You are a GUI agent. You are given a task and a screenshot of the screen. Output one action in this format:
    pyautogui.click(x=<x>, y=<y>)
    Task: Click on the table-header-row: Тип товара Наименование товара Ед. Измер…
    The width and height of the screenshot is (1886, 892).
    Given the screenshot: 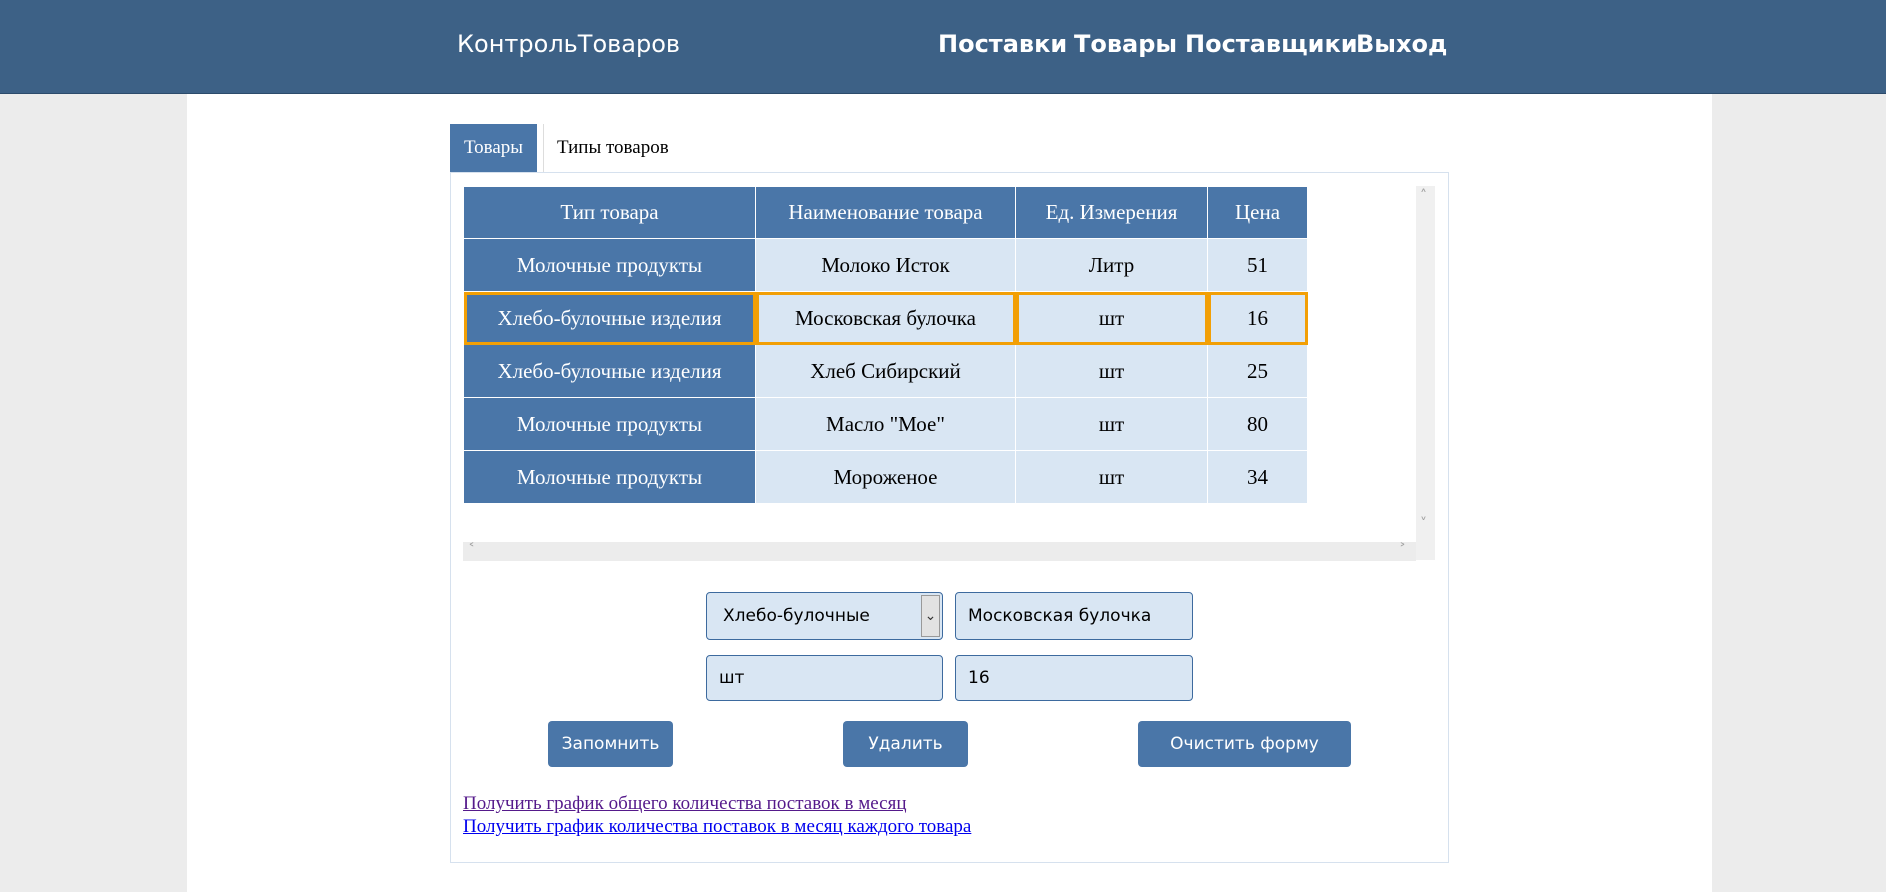 What is the action you would take?
    pyautogui.click(x=885, y=212)
    